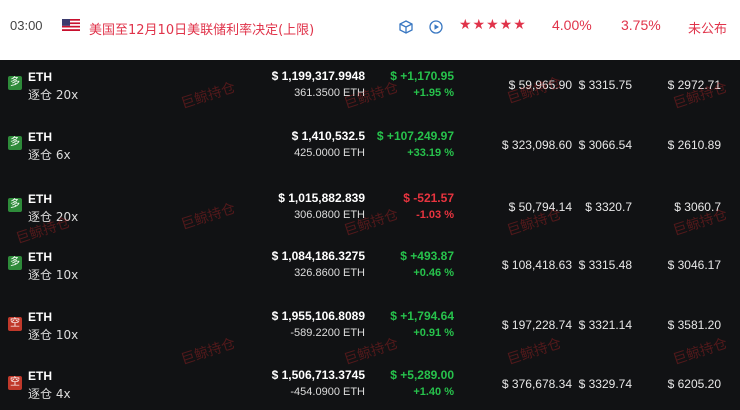 This screenshot has width=740, height=410. Describe the element at coordinates (536, 384) in the screenshot. I see `margin: $ 376,678.34` at that location.